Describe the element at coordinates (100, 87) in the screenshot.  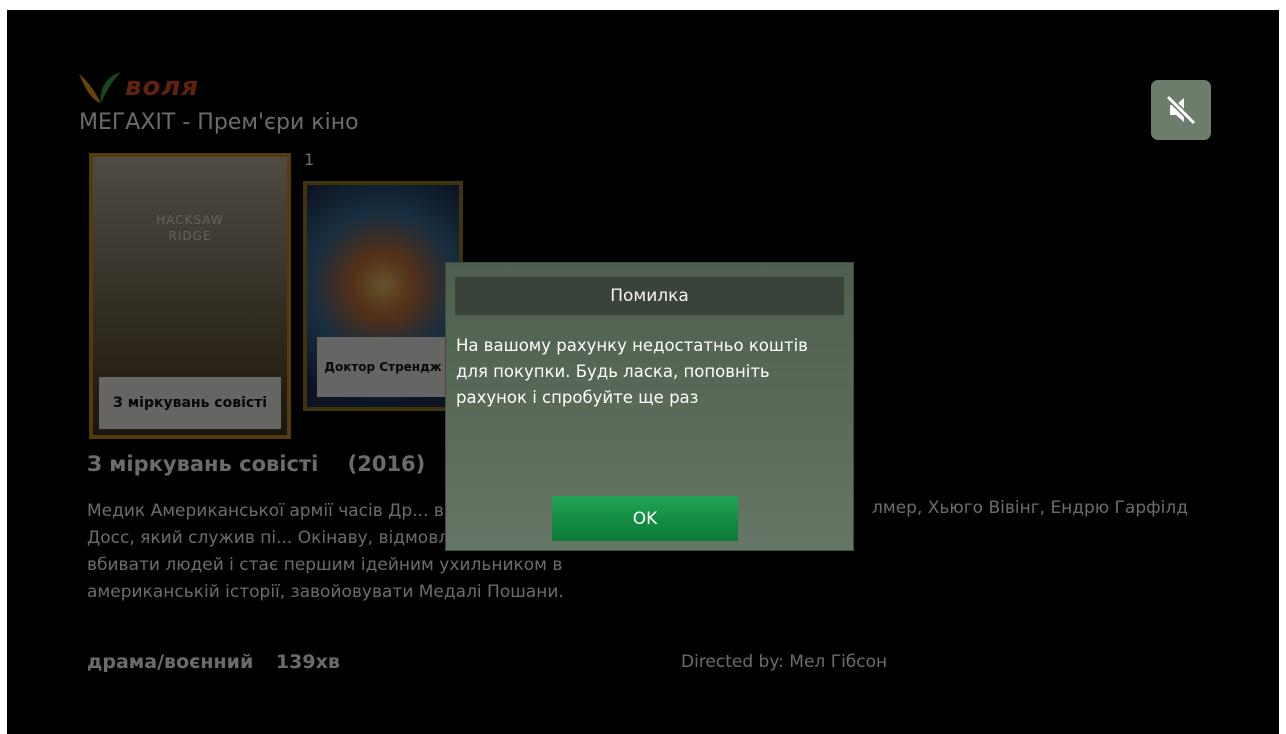
I see `leaf-logo-icon` at that location.